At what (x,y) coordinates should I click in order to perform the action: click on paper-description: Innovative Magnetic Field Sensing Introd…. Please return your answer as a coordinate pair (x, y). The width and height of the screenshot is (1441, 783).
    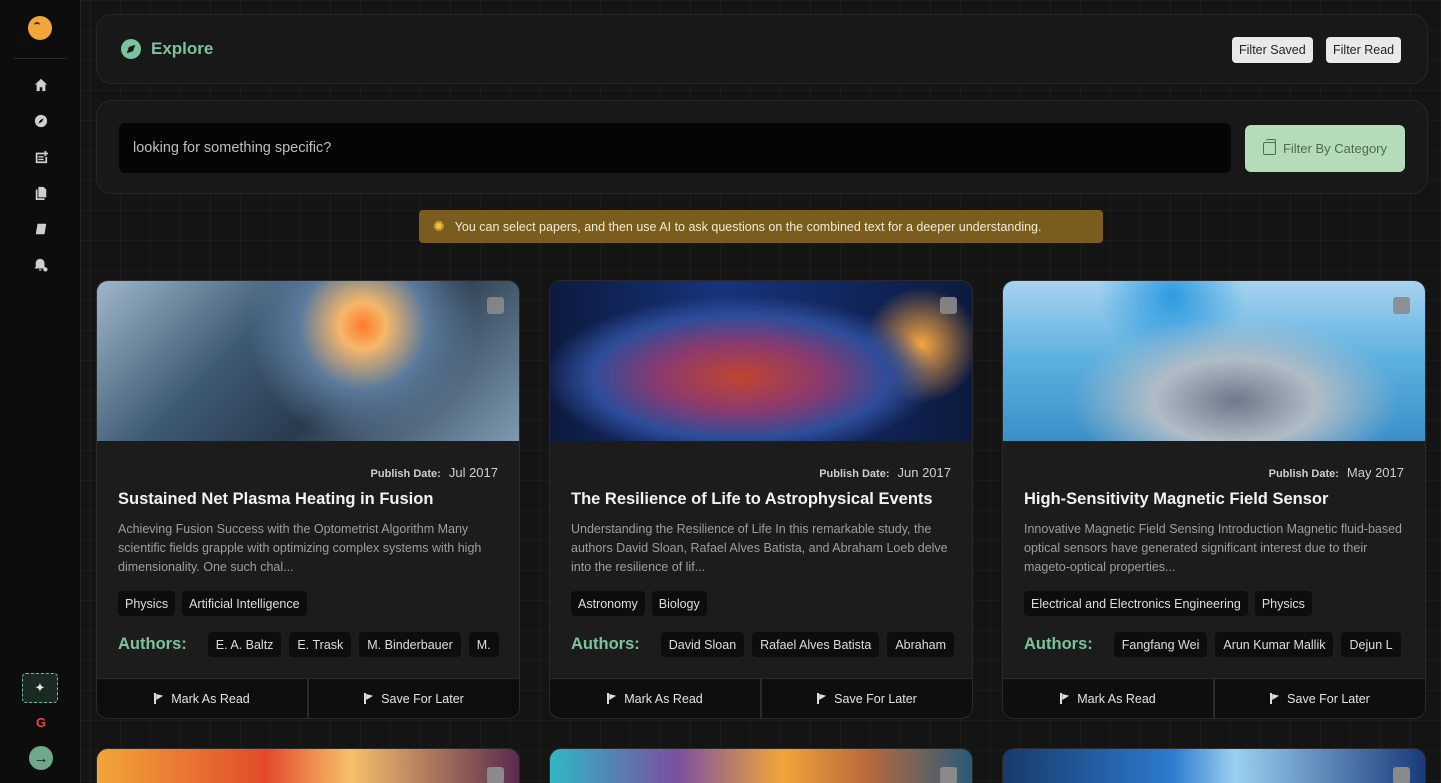
    Looking at the image, I should click on (1213, 548).